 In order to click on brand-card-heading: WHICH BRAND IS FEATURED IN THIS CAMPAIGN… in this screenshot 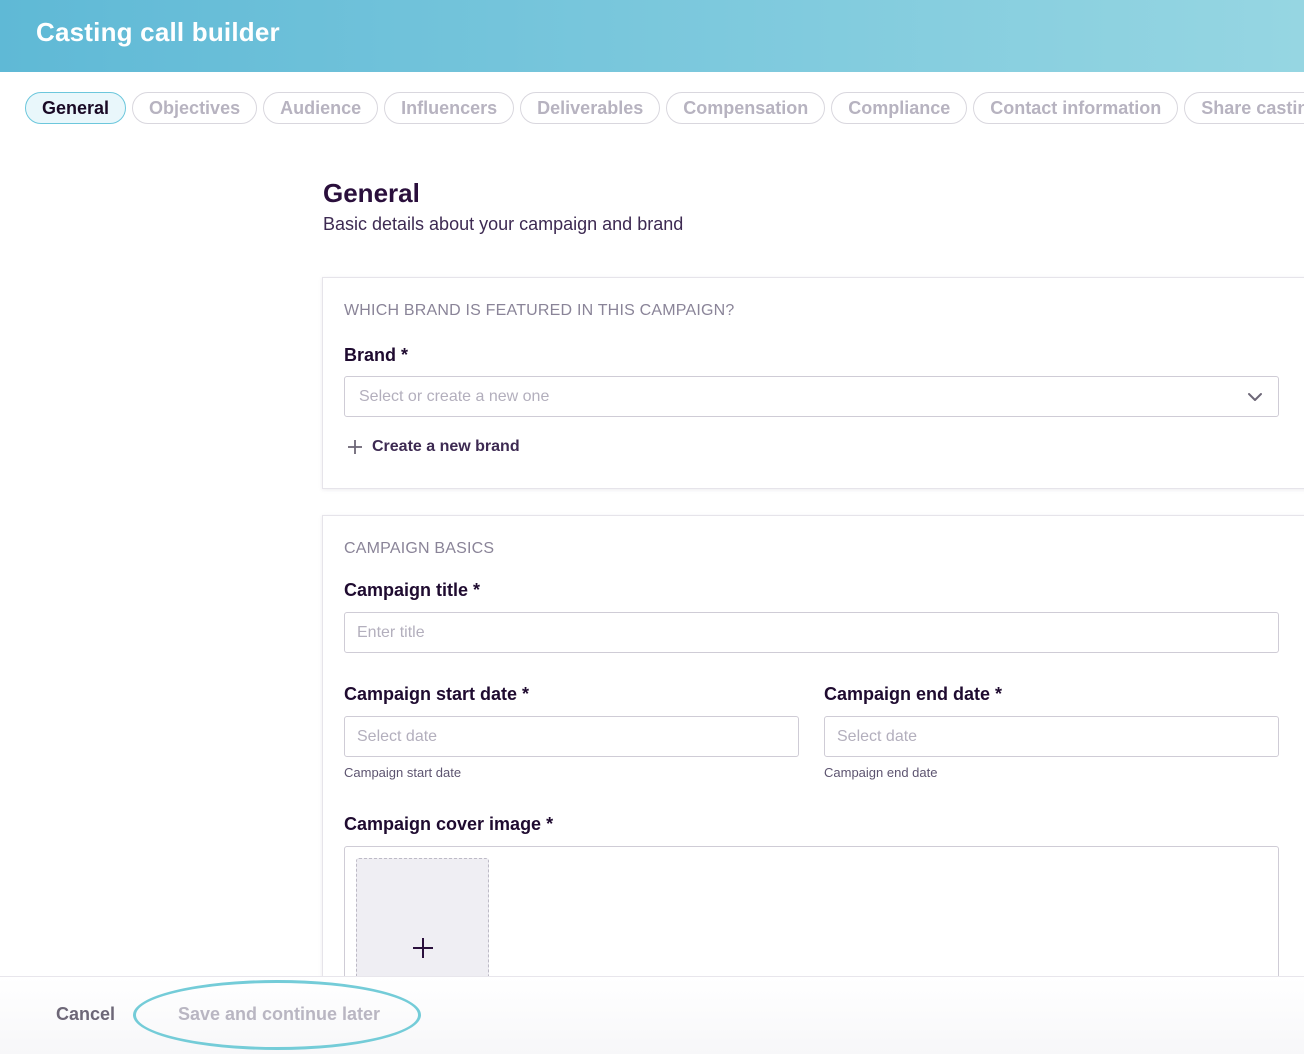, I will do `click(539, 310)`.